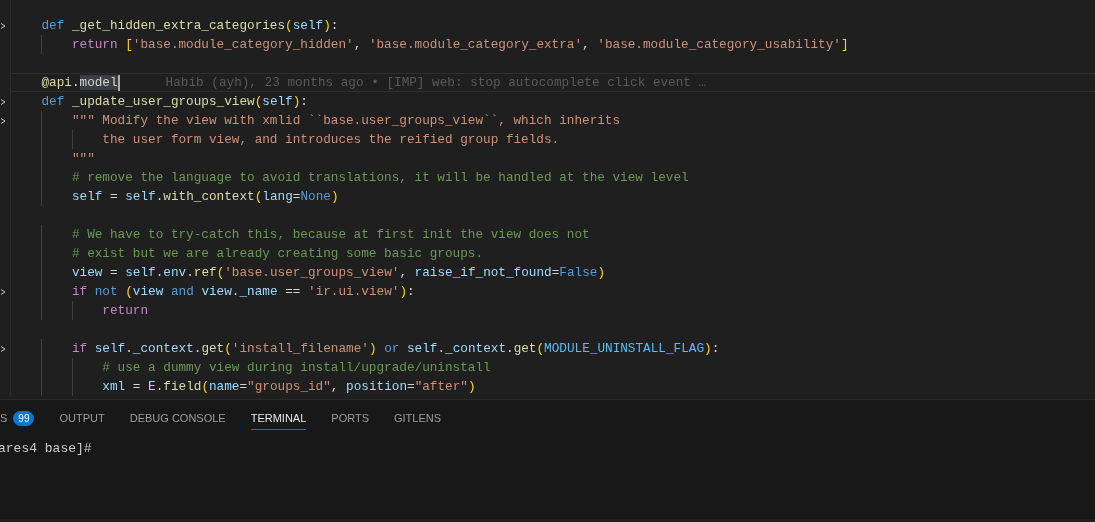 The width and height of the screenshot is (1095, 522). I want to click on code-line: return, so click(125, 310).